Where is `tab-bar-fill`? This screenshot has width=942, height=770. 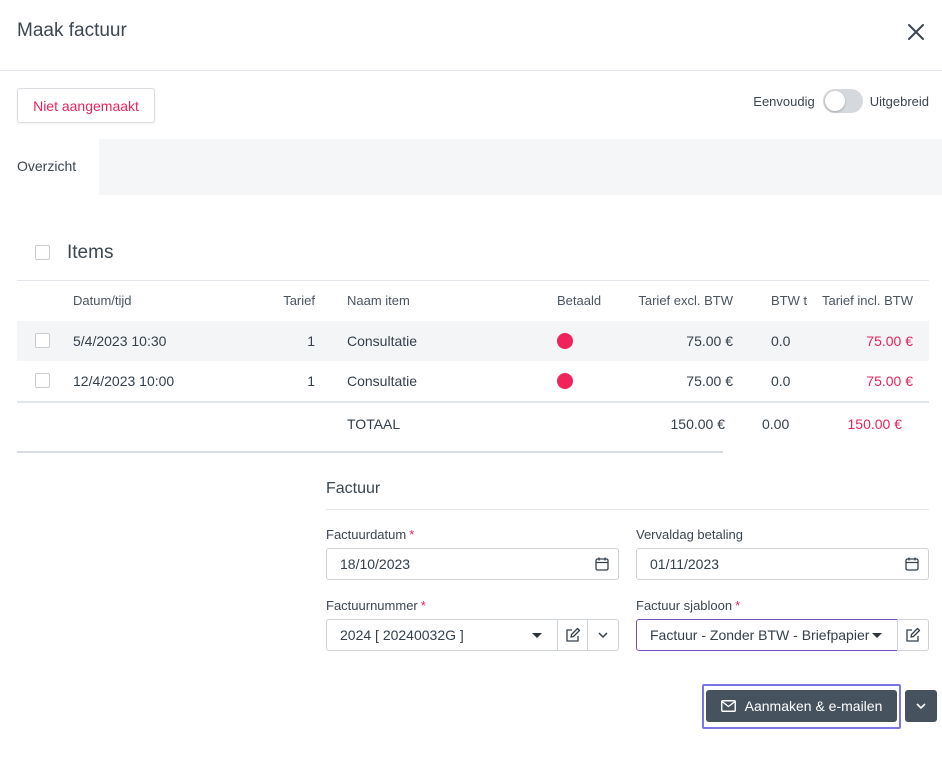 tab-bar-fill is located at coordinates (520, 167).